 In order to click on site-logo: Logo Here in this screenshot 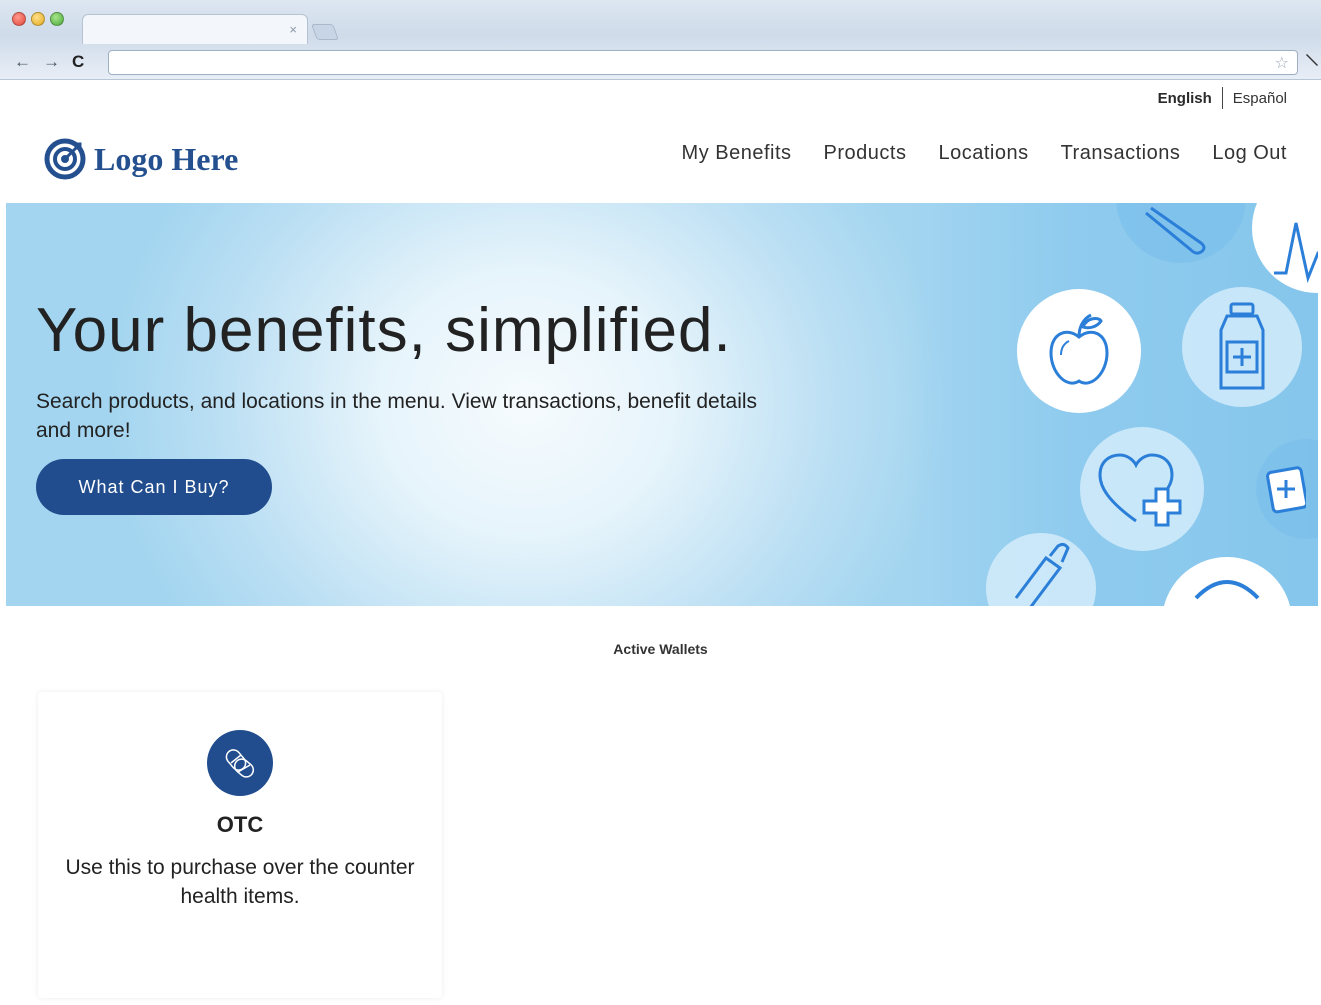, I will do `click(141, 159)`.